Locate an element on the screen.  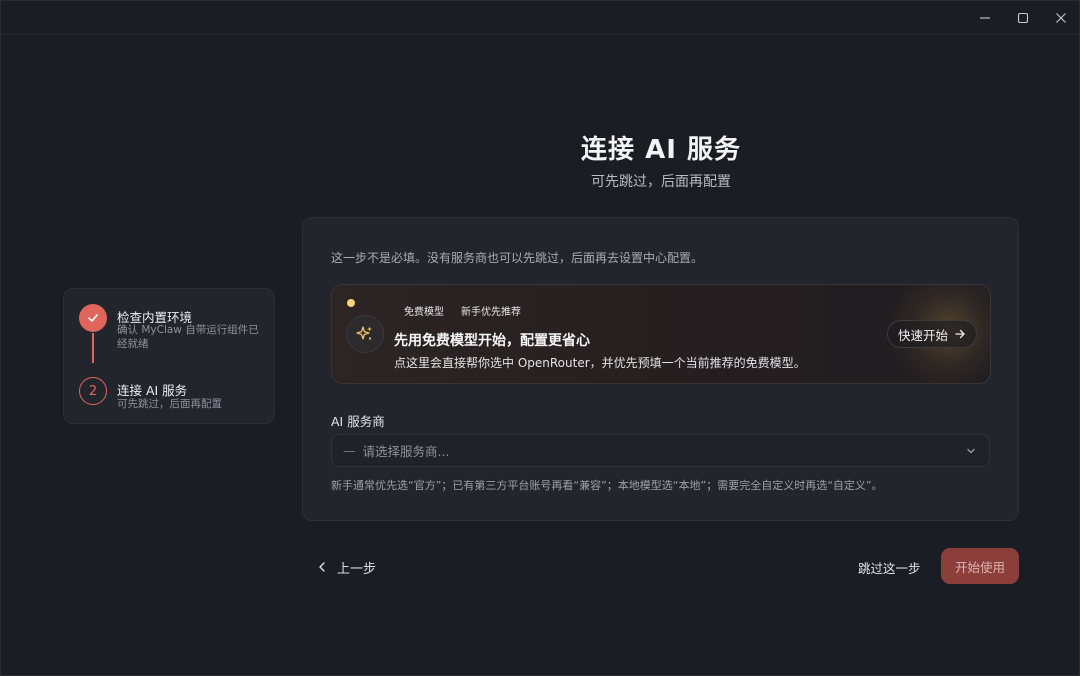
promo-description: 点这里会直接帮你选中 OpenRouter，并优先预填一个当前推荐的免费模型。 is located at coordinates (600, 363).